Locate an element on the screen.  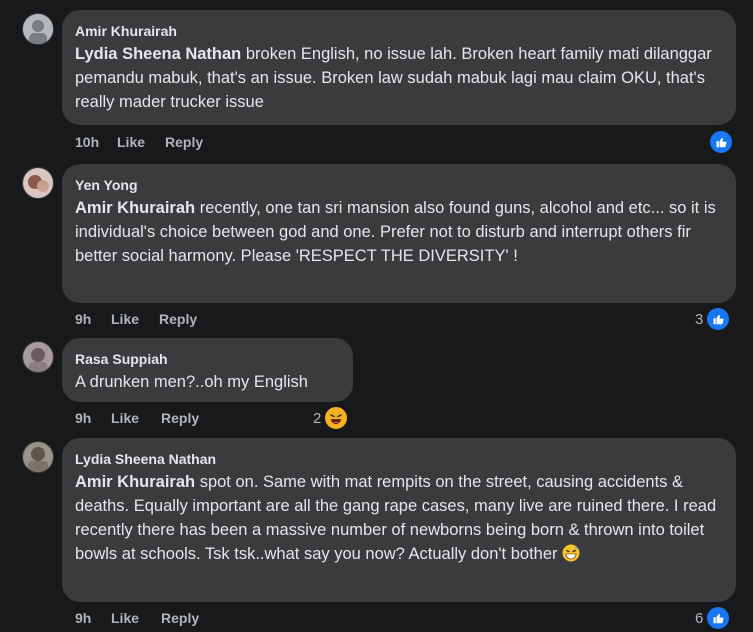
comment-author: Yen Yong is located at coordinates (399, 185).